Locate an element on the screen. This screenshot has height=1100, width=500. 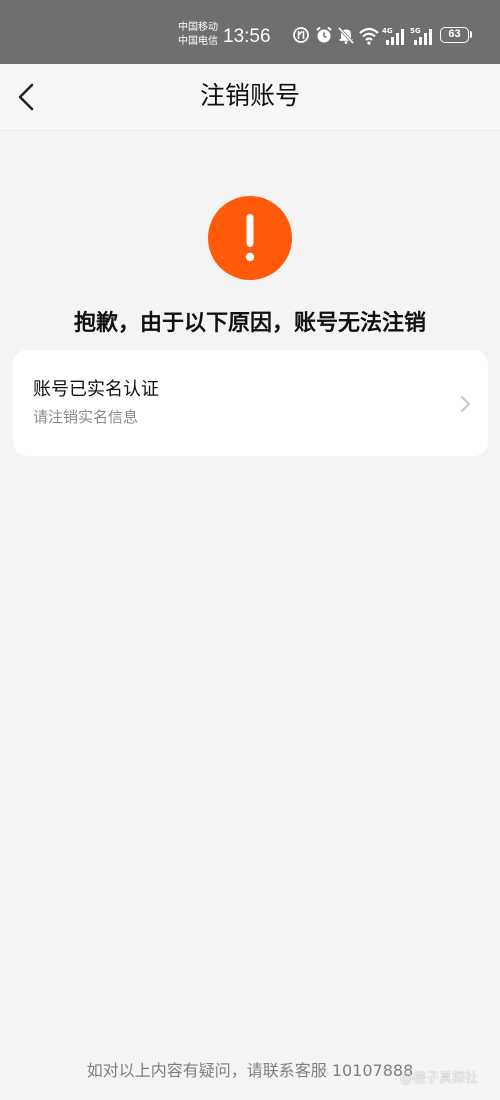
nav-header: 注销账号 is located at coordinates (250, 97).